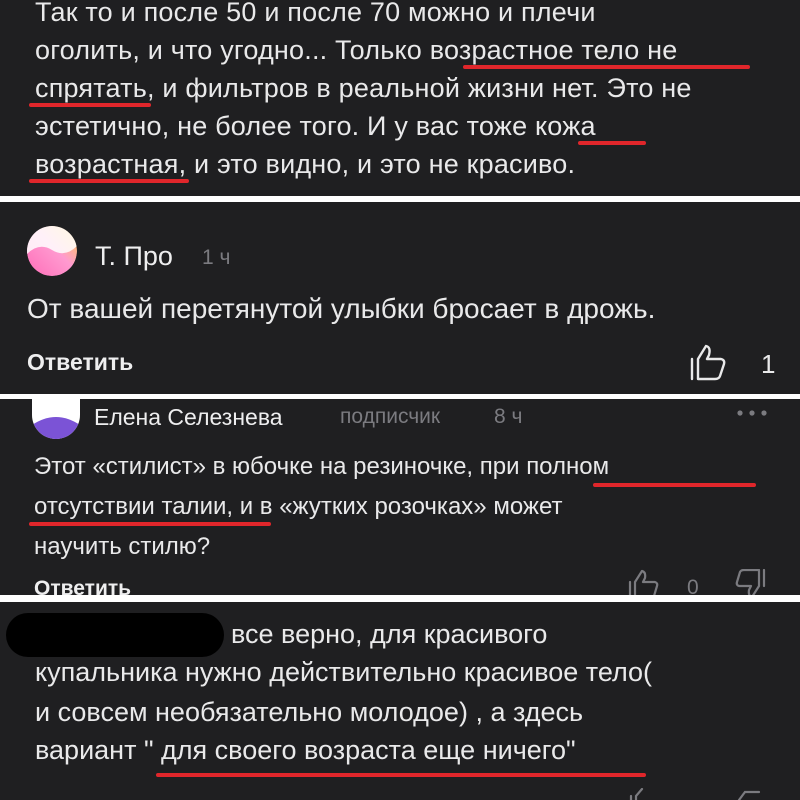 This screenshot has width=800, height=800. I want to click on subscriber-badge: подписчик, so click(390, 416).